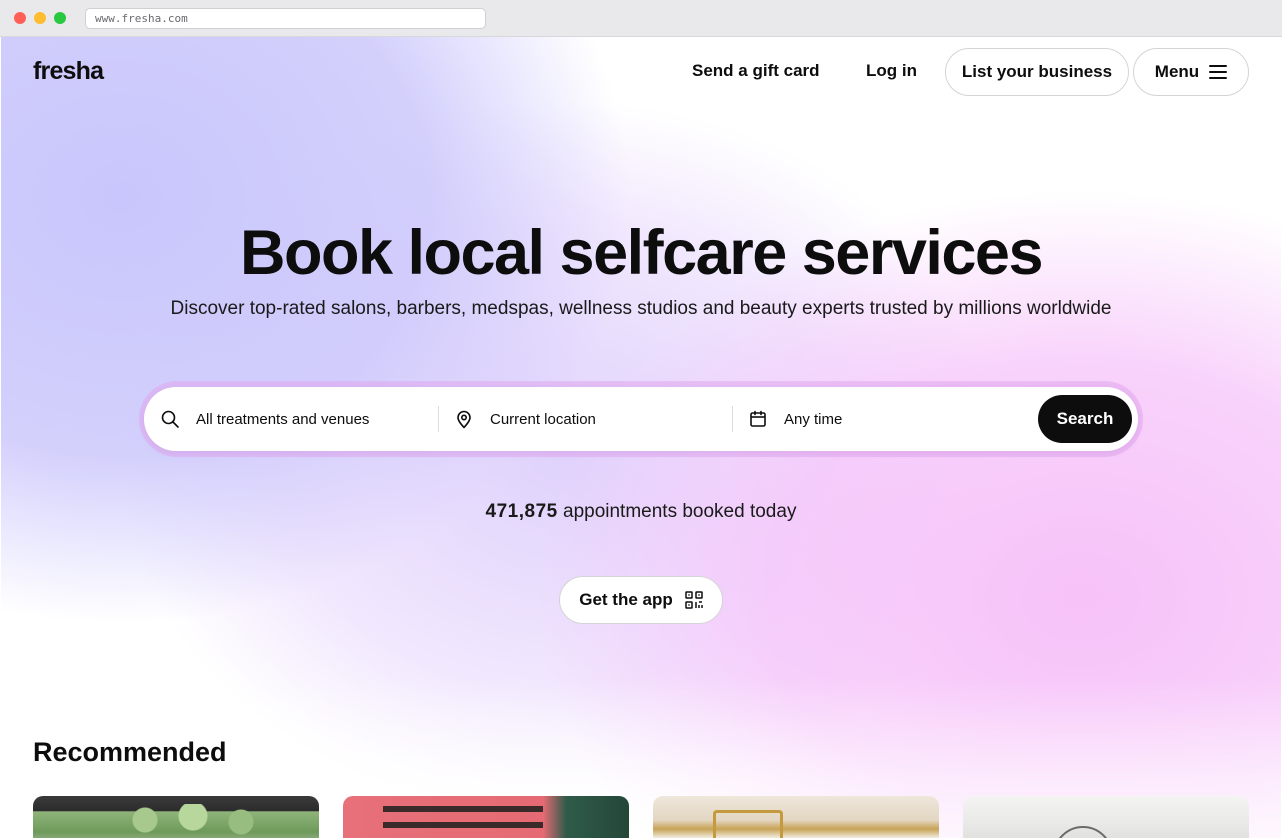 The height and width of the screenshot is (838, 1282). What do you see at coordinates (60, 18) in the screenshot?
I see `maximize-window-button` at bounding box center [60, 18].